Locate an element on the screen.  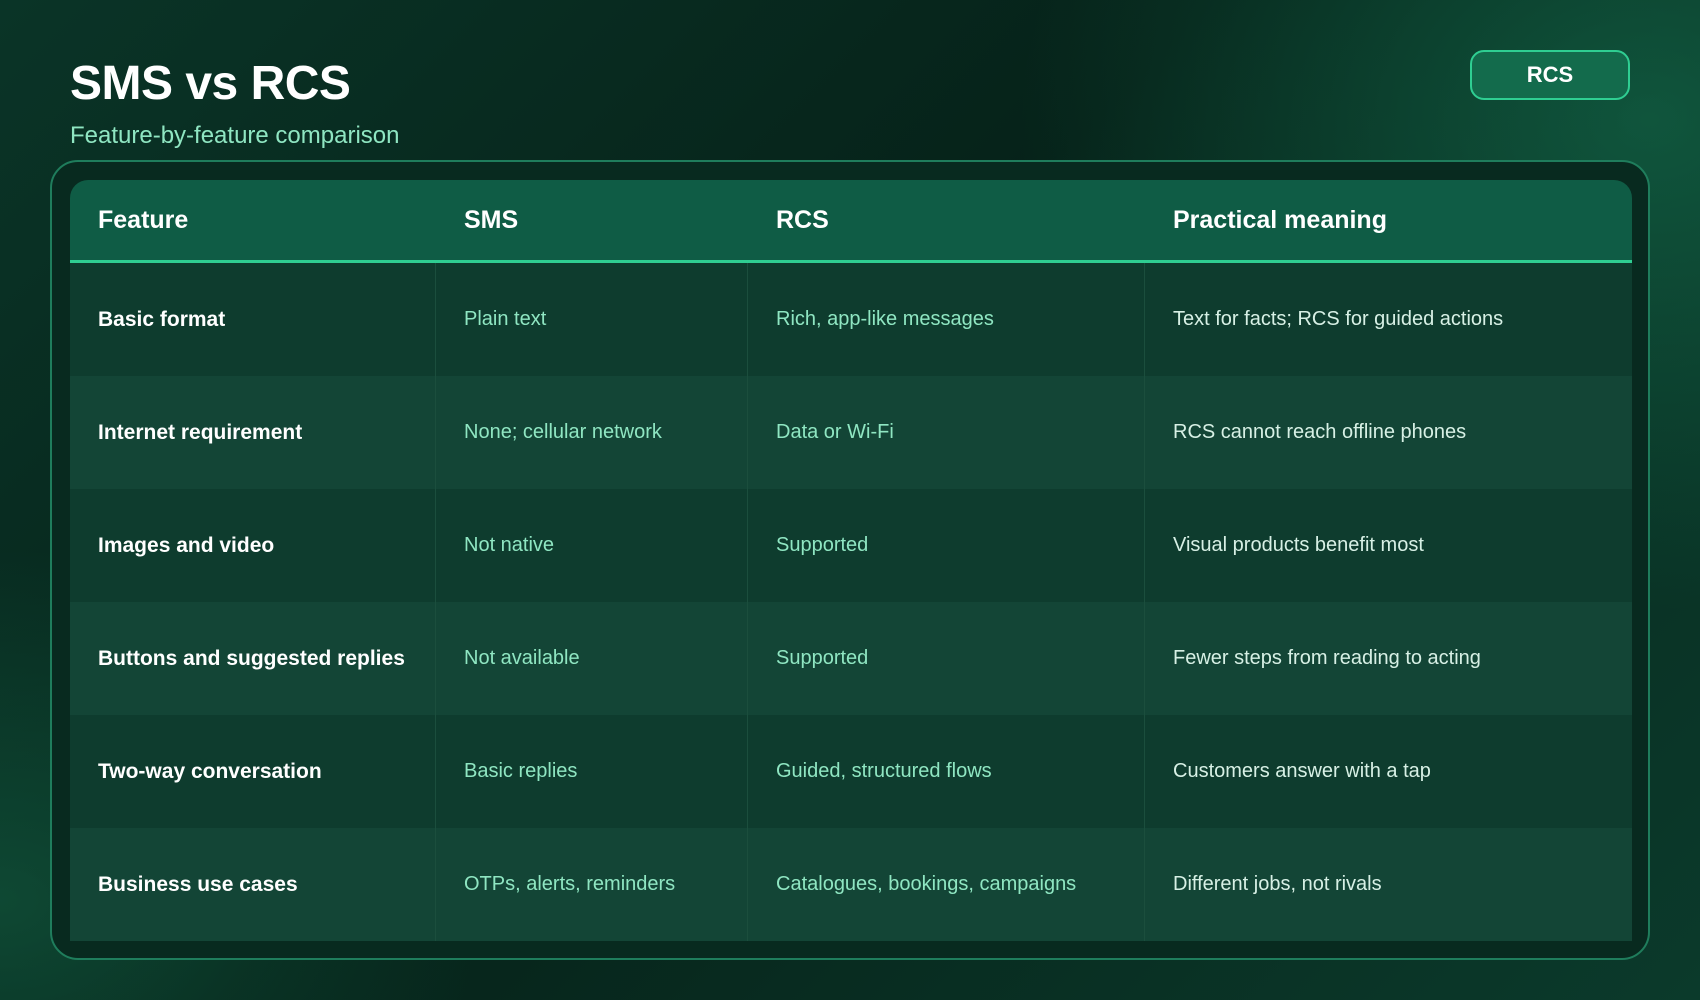
sms-cell: Not native is located at coordinates (592, 545).